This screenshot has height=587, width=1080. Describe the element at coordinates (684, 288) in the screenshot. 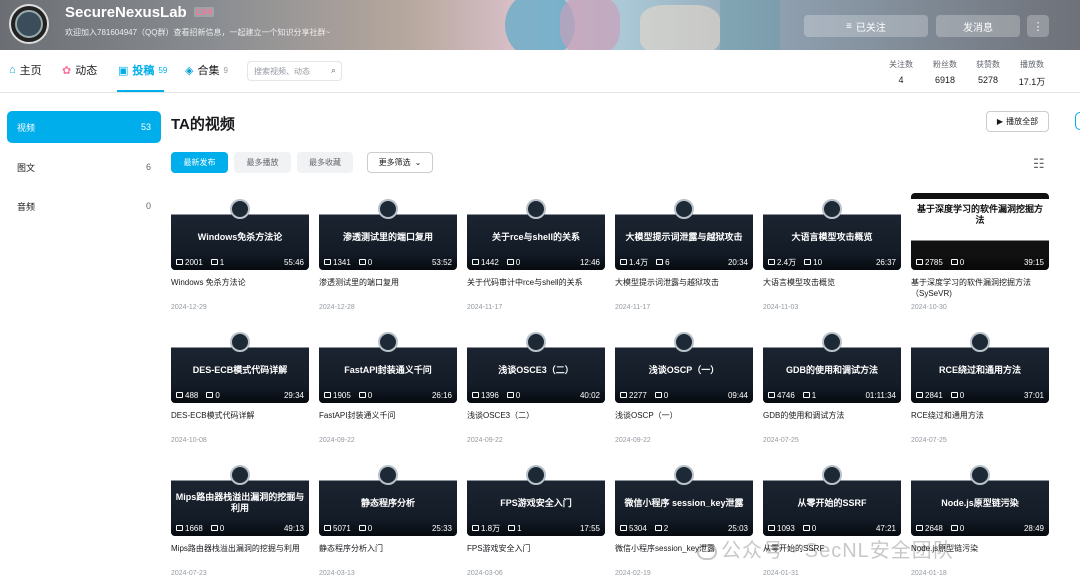

I see `video-title: 大模型提示词泄露与越狱攻击` at that location.